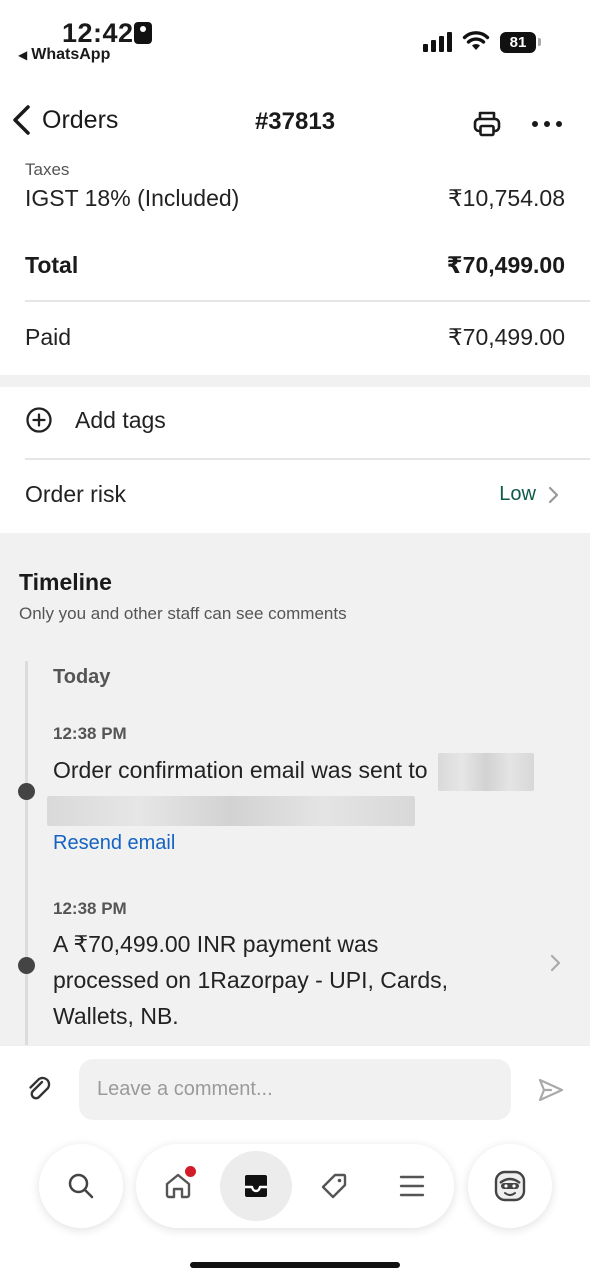 This screenshot has width=590, height=1280. Describe the element at coordinates (539, 42) in the screenshot. I see `battery-tip` at that location.